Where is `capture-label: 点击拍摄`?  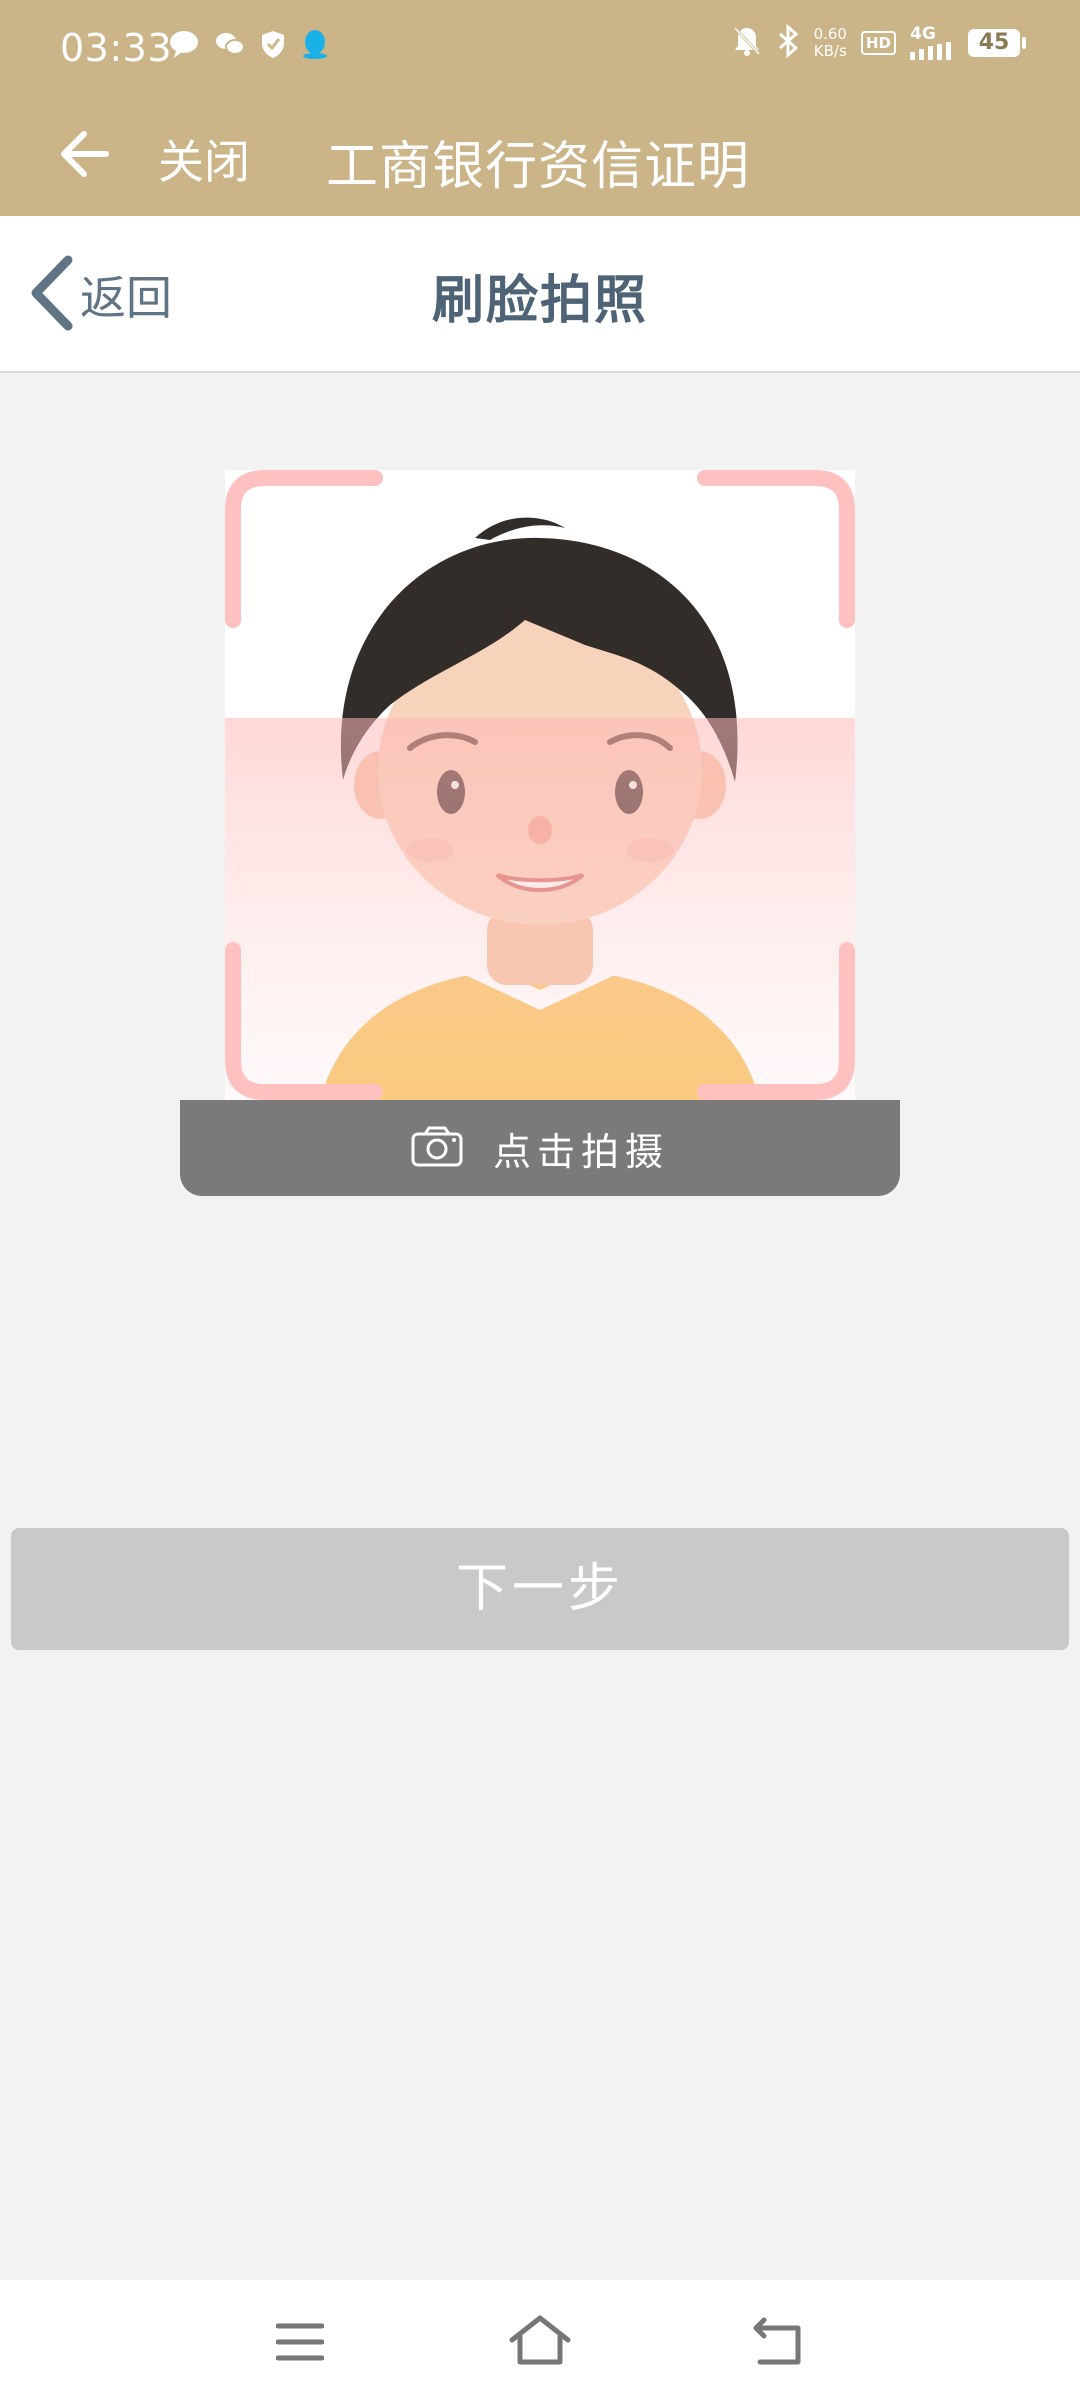
capture-label: 点击拍摄 is located at coordinates (580, 1151).